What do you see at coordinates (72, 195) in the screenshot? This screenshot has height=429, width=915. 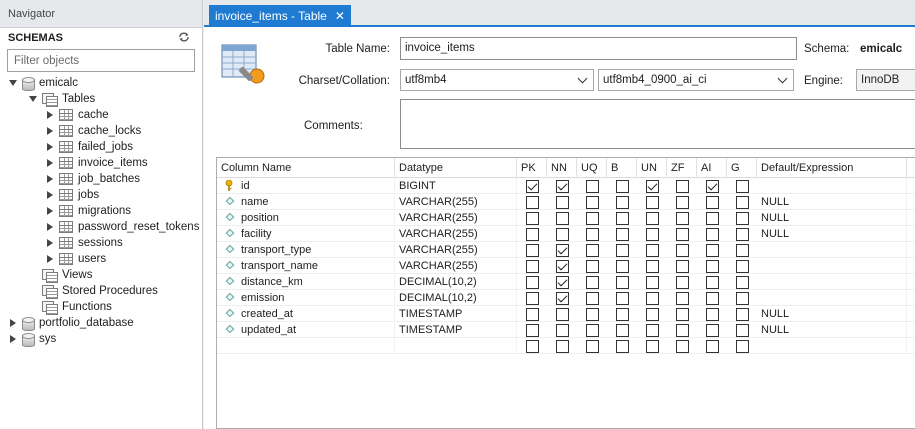 I see `tree-item-table-jobs: jobs` at bounding box center [72, 195].